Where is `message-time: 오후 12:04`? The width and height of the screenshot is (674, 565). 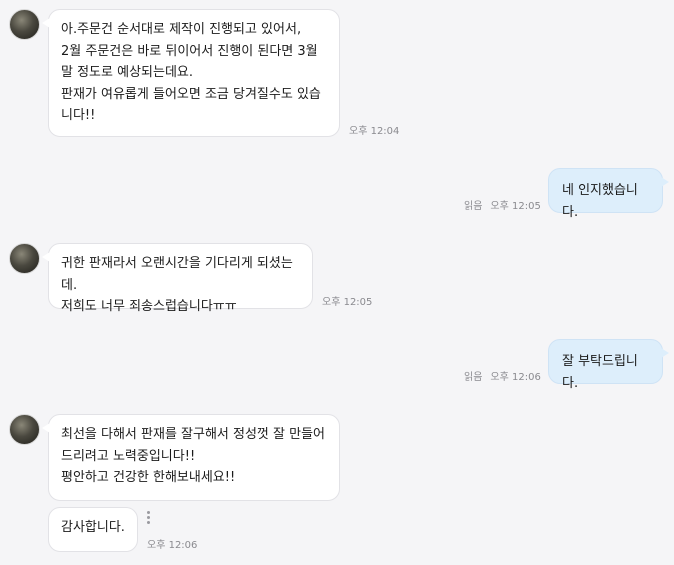 message-time: 오후 12:04 is located at coordinates (374, 129).